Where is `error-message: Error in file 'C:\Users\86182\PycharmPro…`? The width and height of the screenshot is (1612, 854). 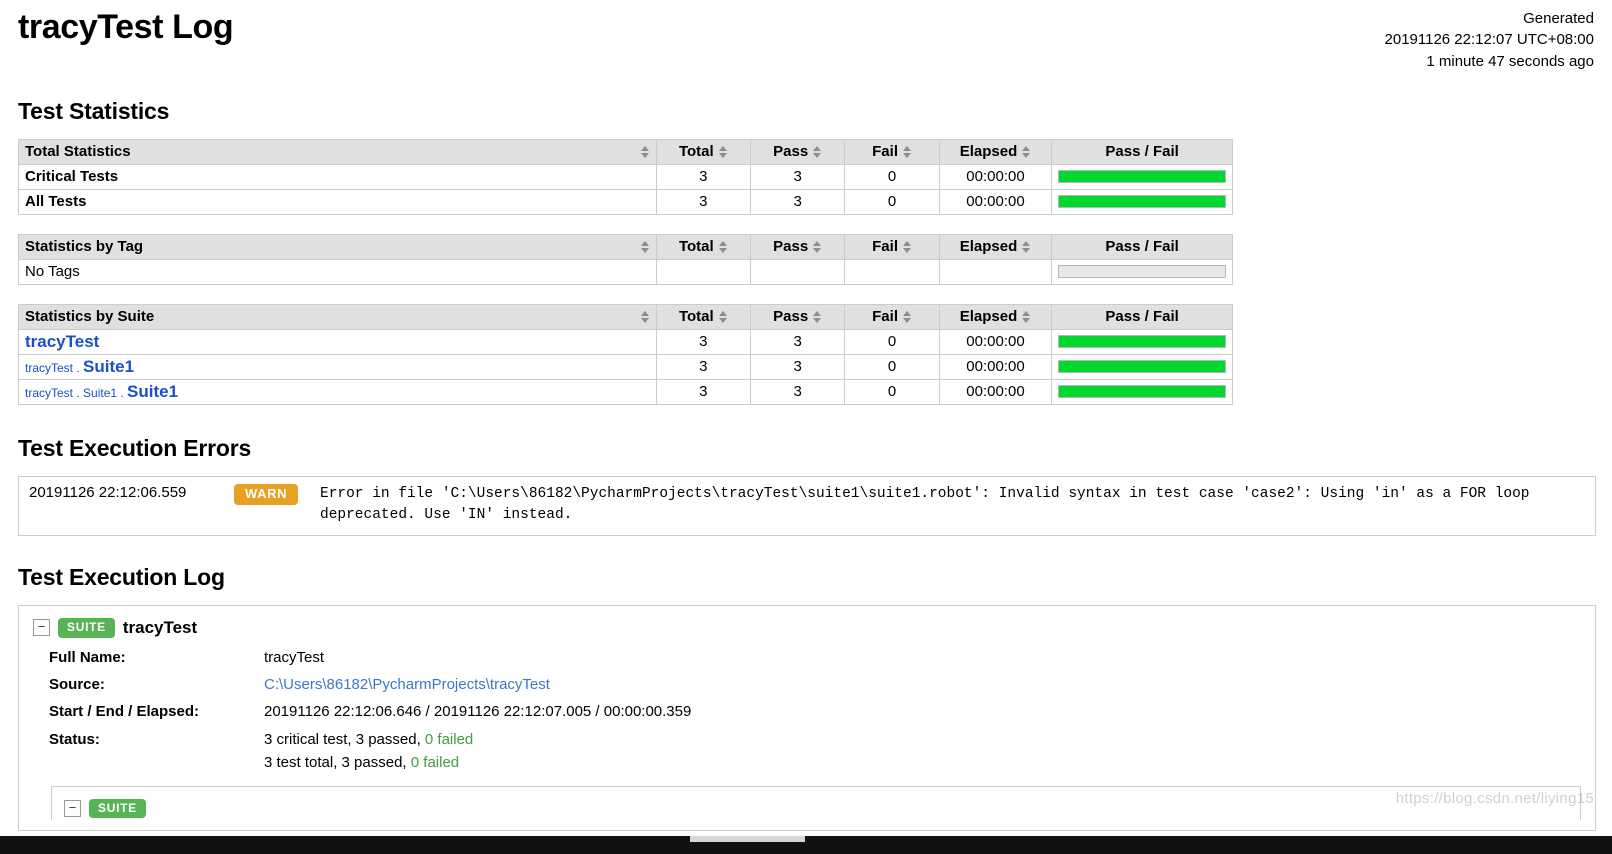 error-message: Error in file 'C:\Users\86182\PycharmPro… is located at coordinates (925, 504).